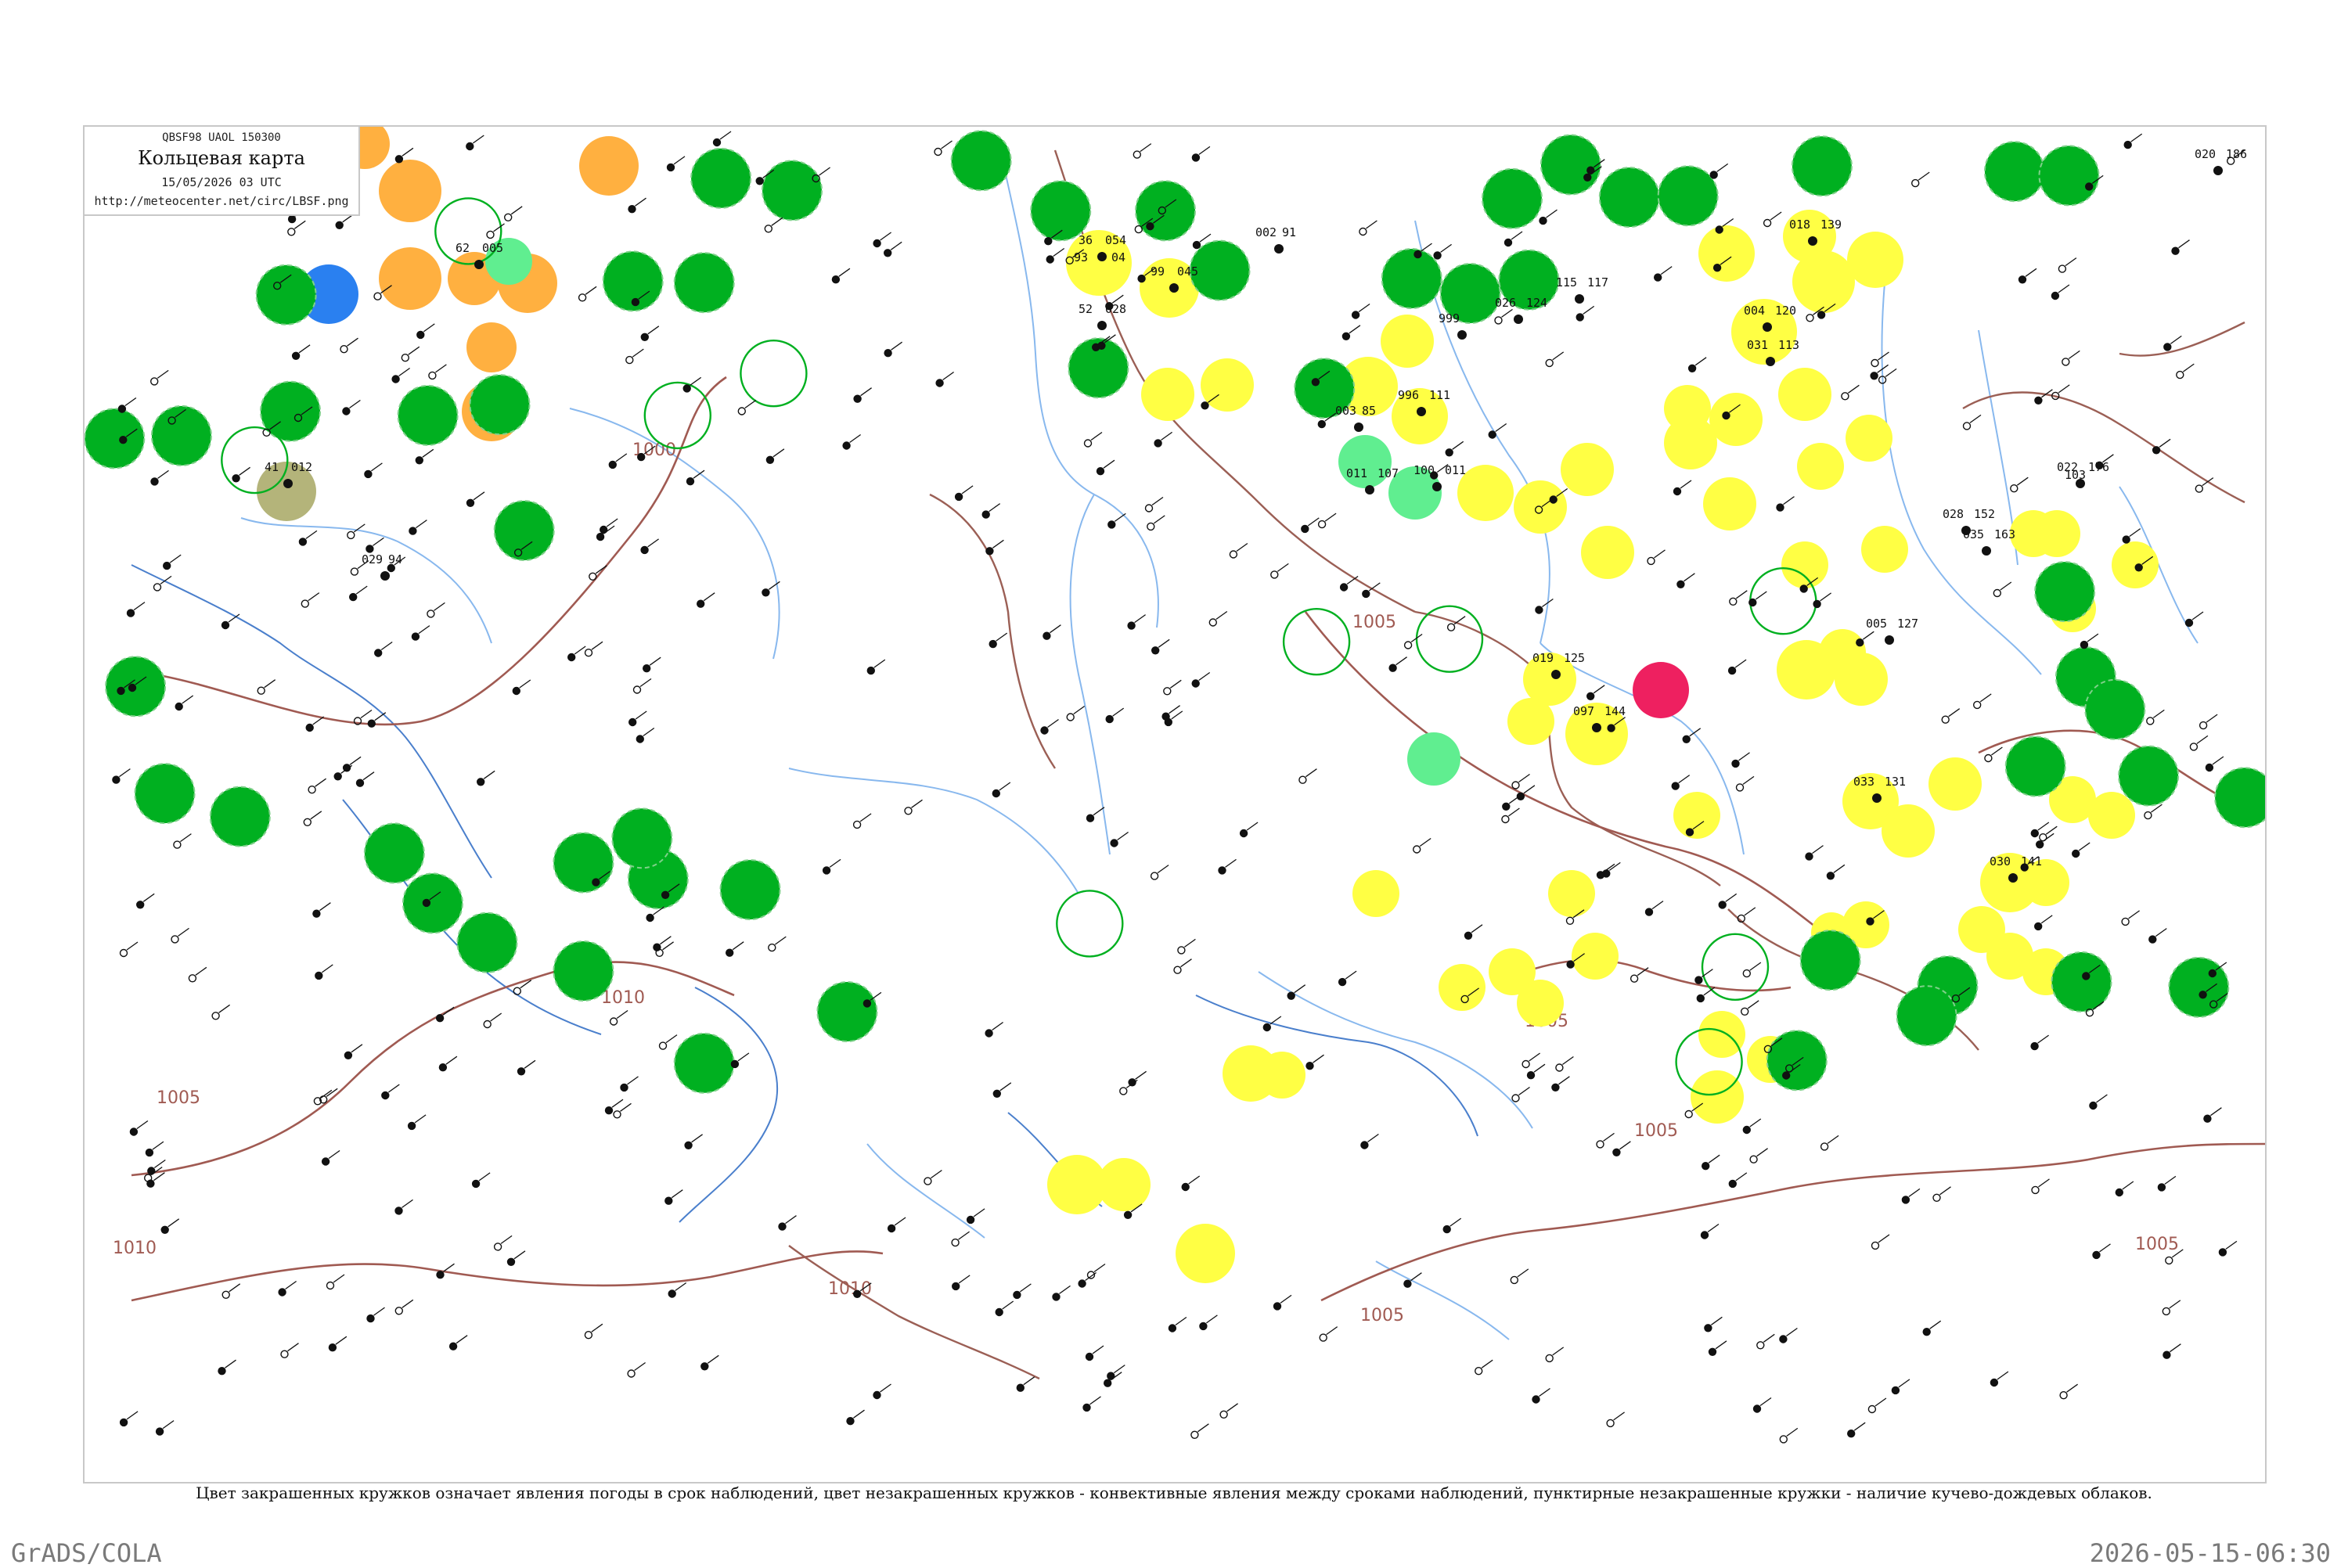 Image resolution: width=2348 pixels, height=1568 pixels. What do you see at coordinates (1449, 639) in the screenshot?
I see `convective-circle` at bounding box center [1449, 639].